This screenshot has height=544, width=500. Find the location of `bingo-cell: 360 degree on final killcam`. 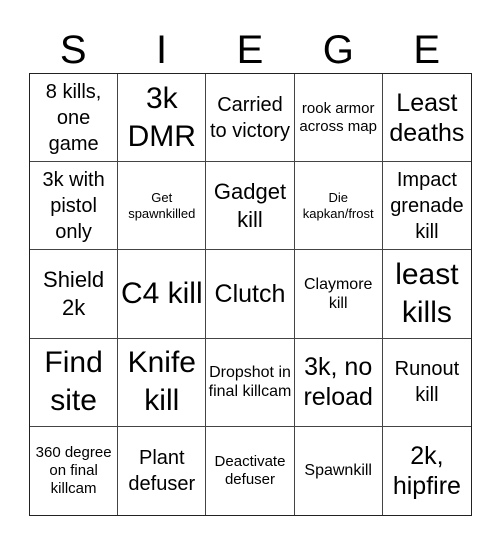

bingo-cell: 360 degree on final killcam is located at coordinates (74, 470).